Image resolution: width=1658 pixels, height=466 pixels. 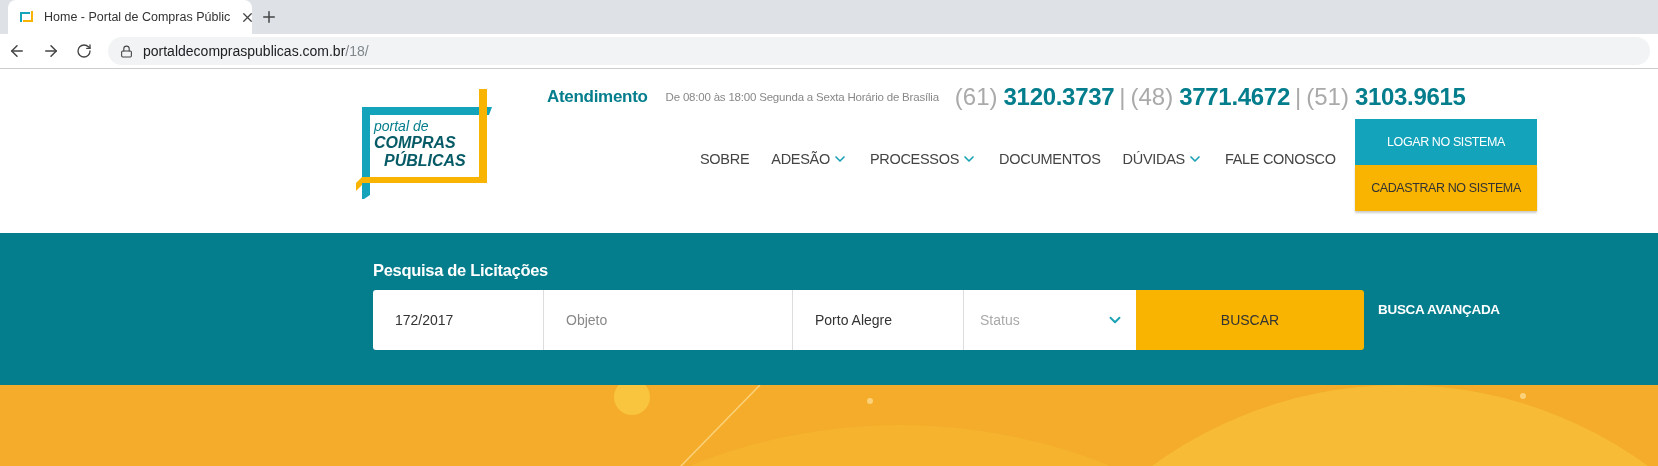 What do you see at coordinates (597, 97) in the screenshot?
I see `contact-label: Atendimento` at bounding box center [597, 97].